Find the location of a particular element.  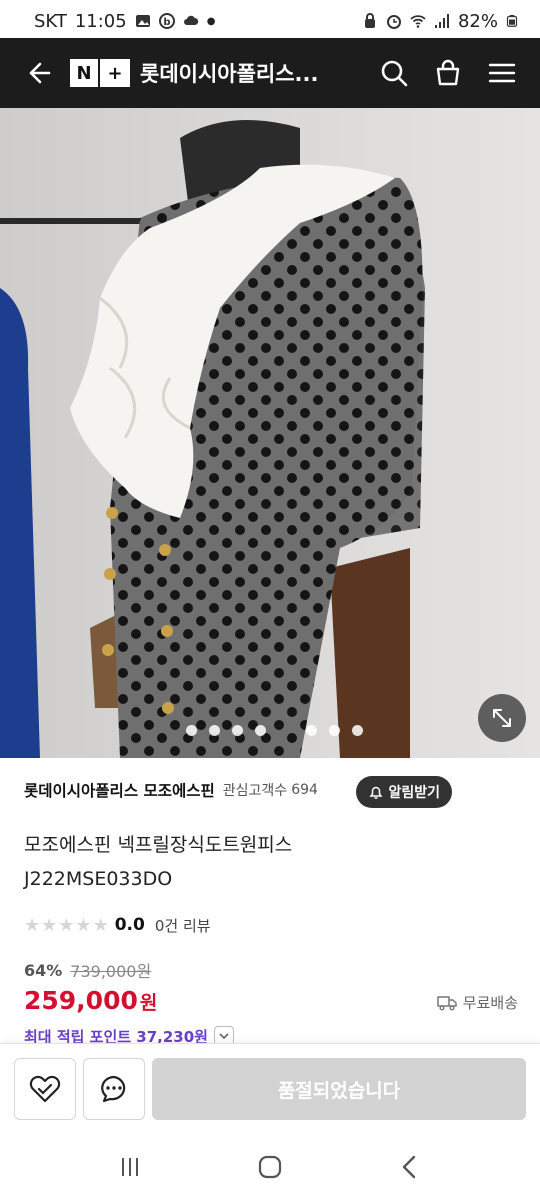

system-back-button is located at coordinates (410, 1167).